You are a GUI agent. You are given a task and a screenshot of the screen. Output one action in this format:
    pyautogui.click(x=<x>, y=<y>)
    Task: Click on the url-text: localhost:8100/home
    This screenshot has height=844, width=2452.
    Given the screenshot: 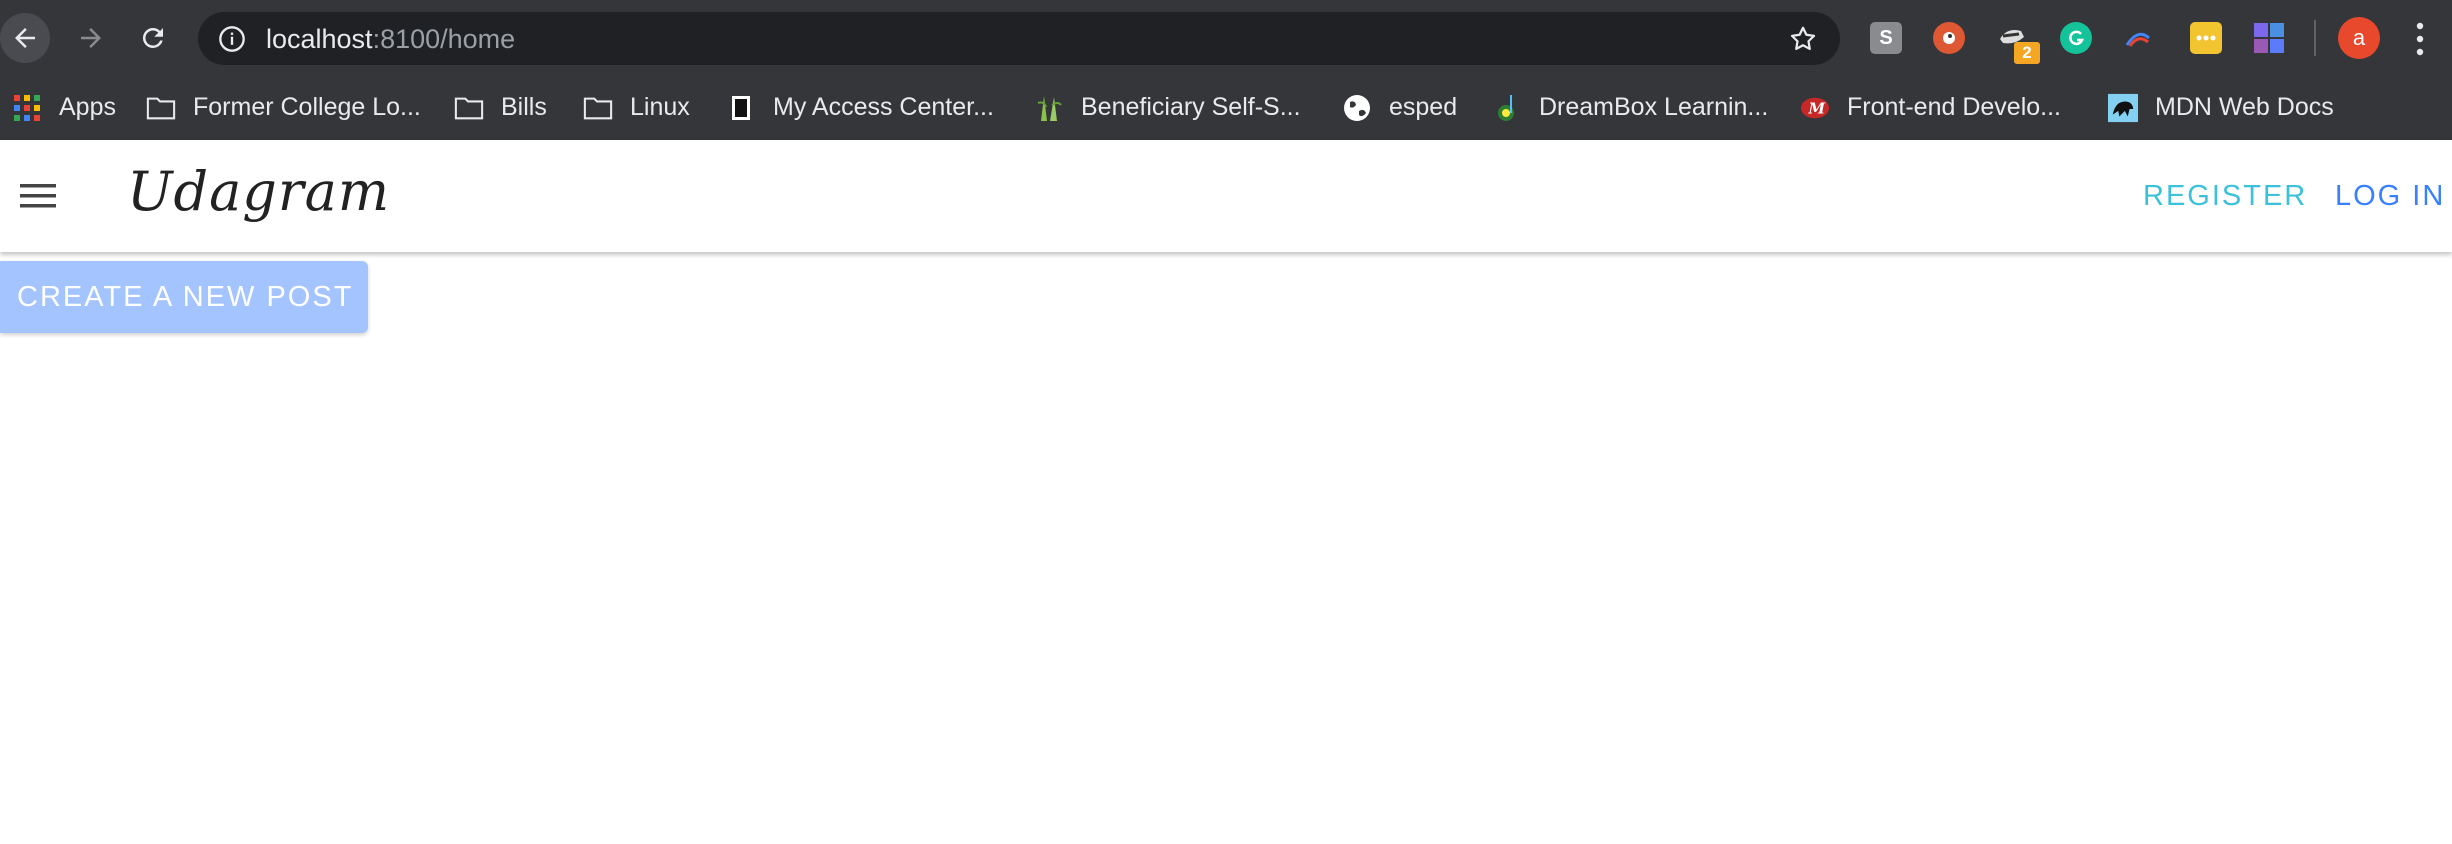 What is the action you would take?
    pyautogui.click(x=390, y=39)
    